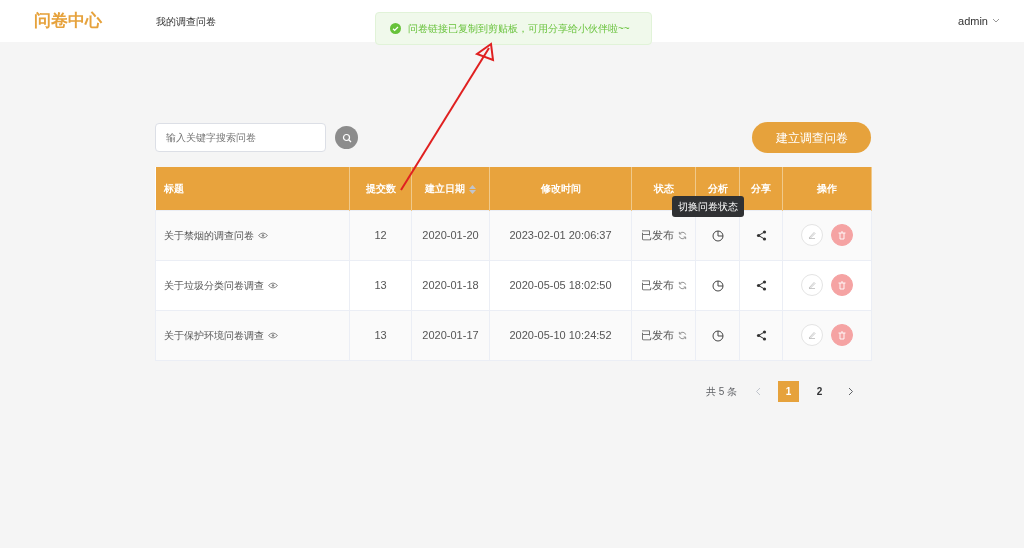 The height and width of the screenshot is (548, 1024). I want to click on survey-title: 关于保护环境问卷调查, so click(214, 335).